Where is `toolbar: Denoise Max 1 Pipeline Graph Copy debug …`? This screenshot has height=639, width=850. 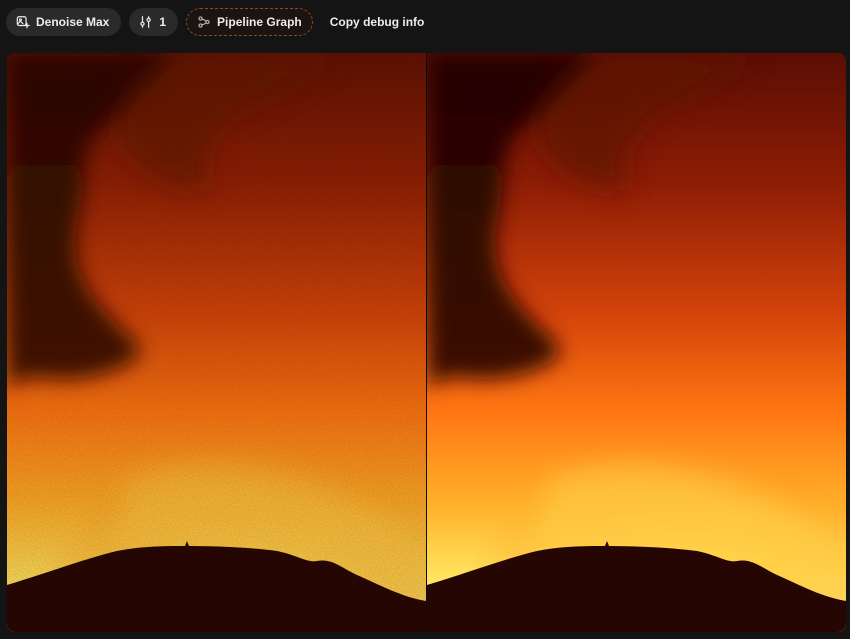
toolbar: Denoise Max 1 Pipeline Graph Copy debug … is located at coordinates (425, 22).